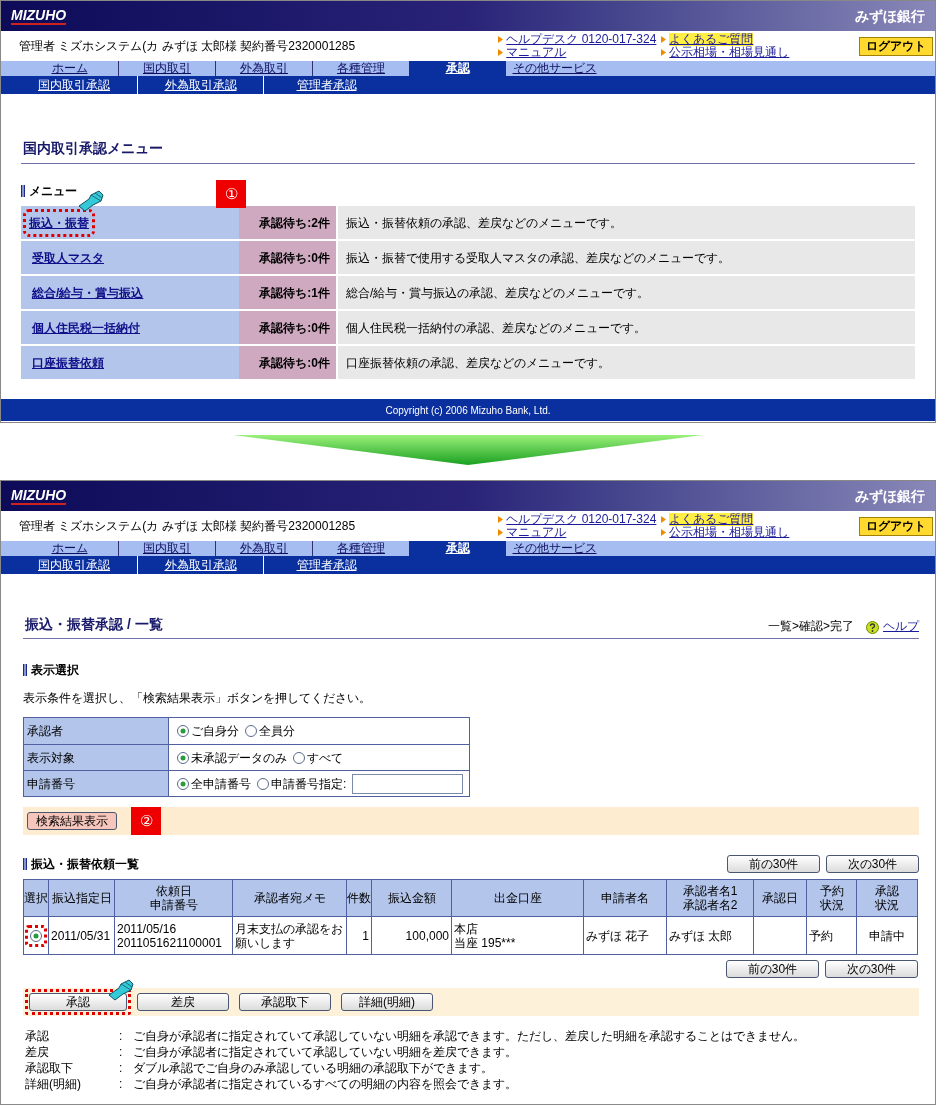  I want to click on field-label: 申請番号, so click(51, 784).